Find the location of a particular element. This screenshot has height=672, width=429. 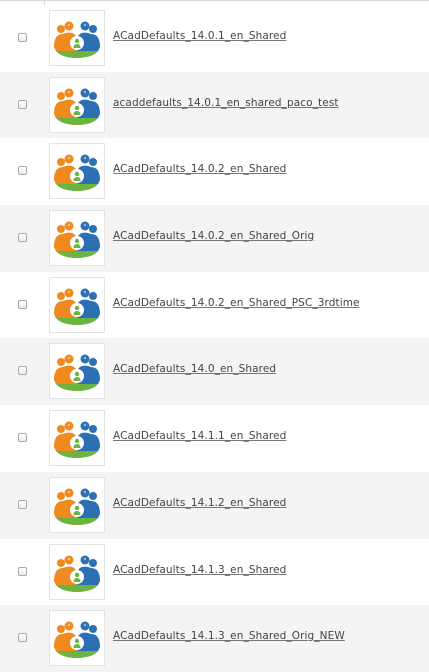

list-item: ACadDefaults_14.1.3_en_Shared_Orig_NEW is located at coordinates (214, 638).